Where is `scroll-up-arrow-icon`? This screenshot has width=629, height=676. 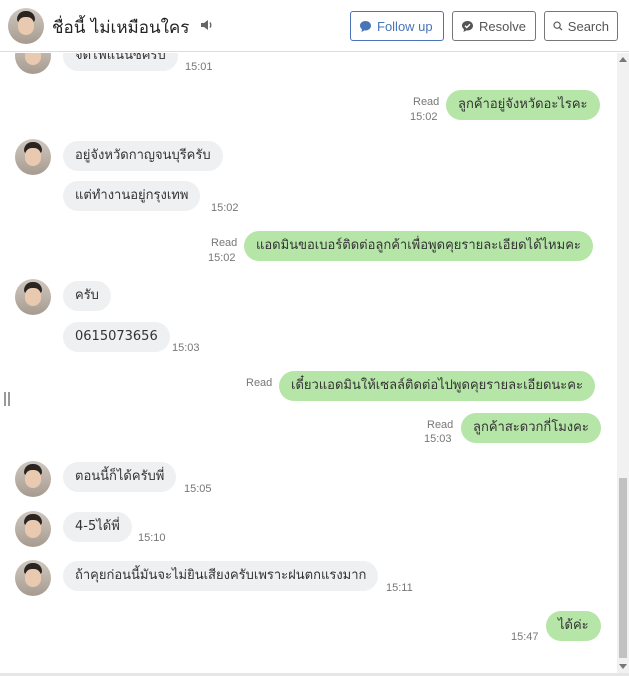
scroll-up-arrow-icon is located at coordinates (623, 59).